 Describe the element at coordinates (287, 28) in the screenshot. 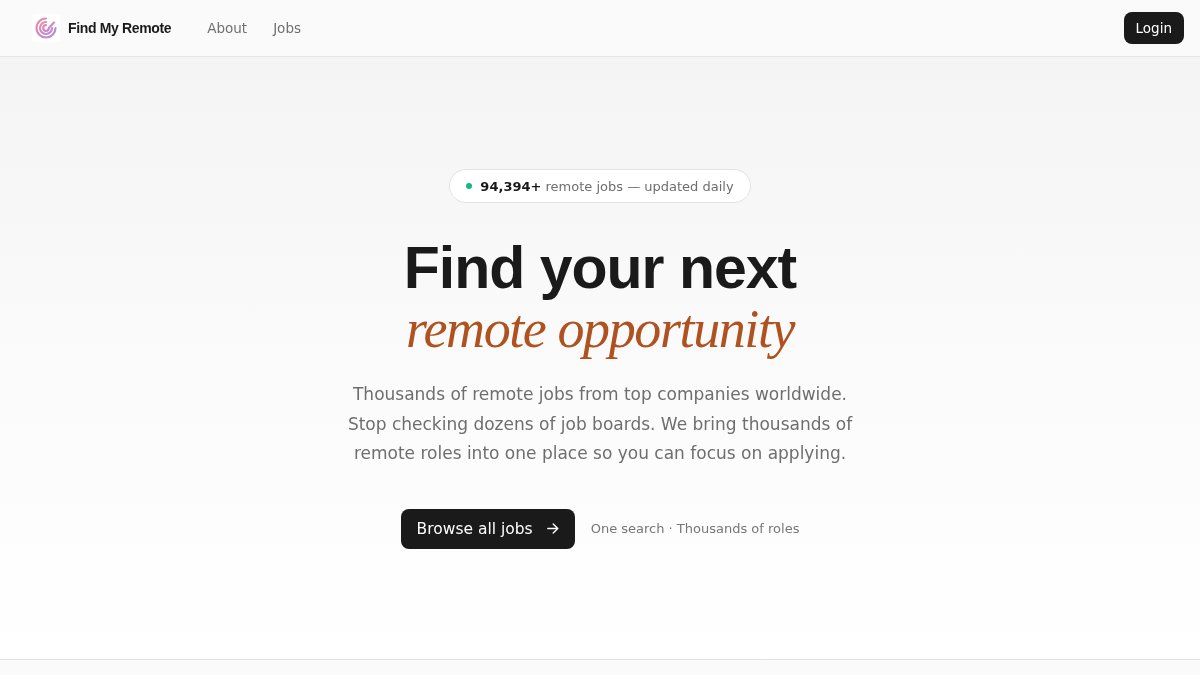

I see `nav-link: Jobs` at that location.